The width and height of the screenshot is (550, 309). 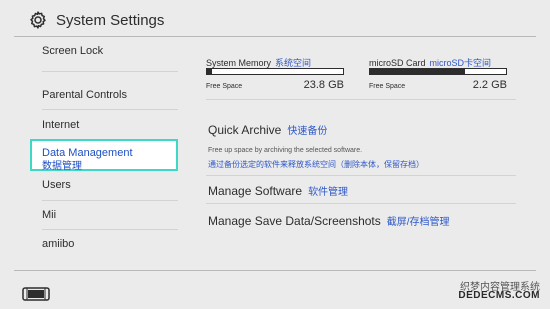 What do you see at coordinates (418, 71) in the screenshot?
I see `microsd-bar-fill` at bounding box center [418, 71].